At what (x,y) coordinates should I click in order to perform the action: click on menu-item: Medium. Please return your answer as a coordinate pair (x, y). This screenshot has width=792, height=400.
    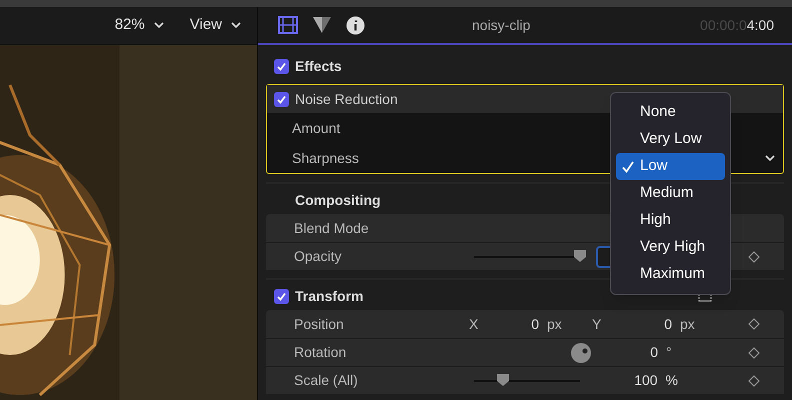
    Looking at the image, I should click on (670, 193).